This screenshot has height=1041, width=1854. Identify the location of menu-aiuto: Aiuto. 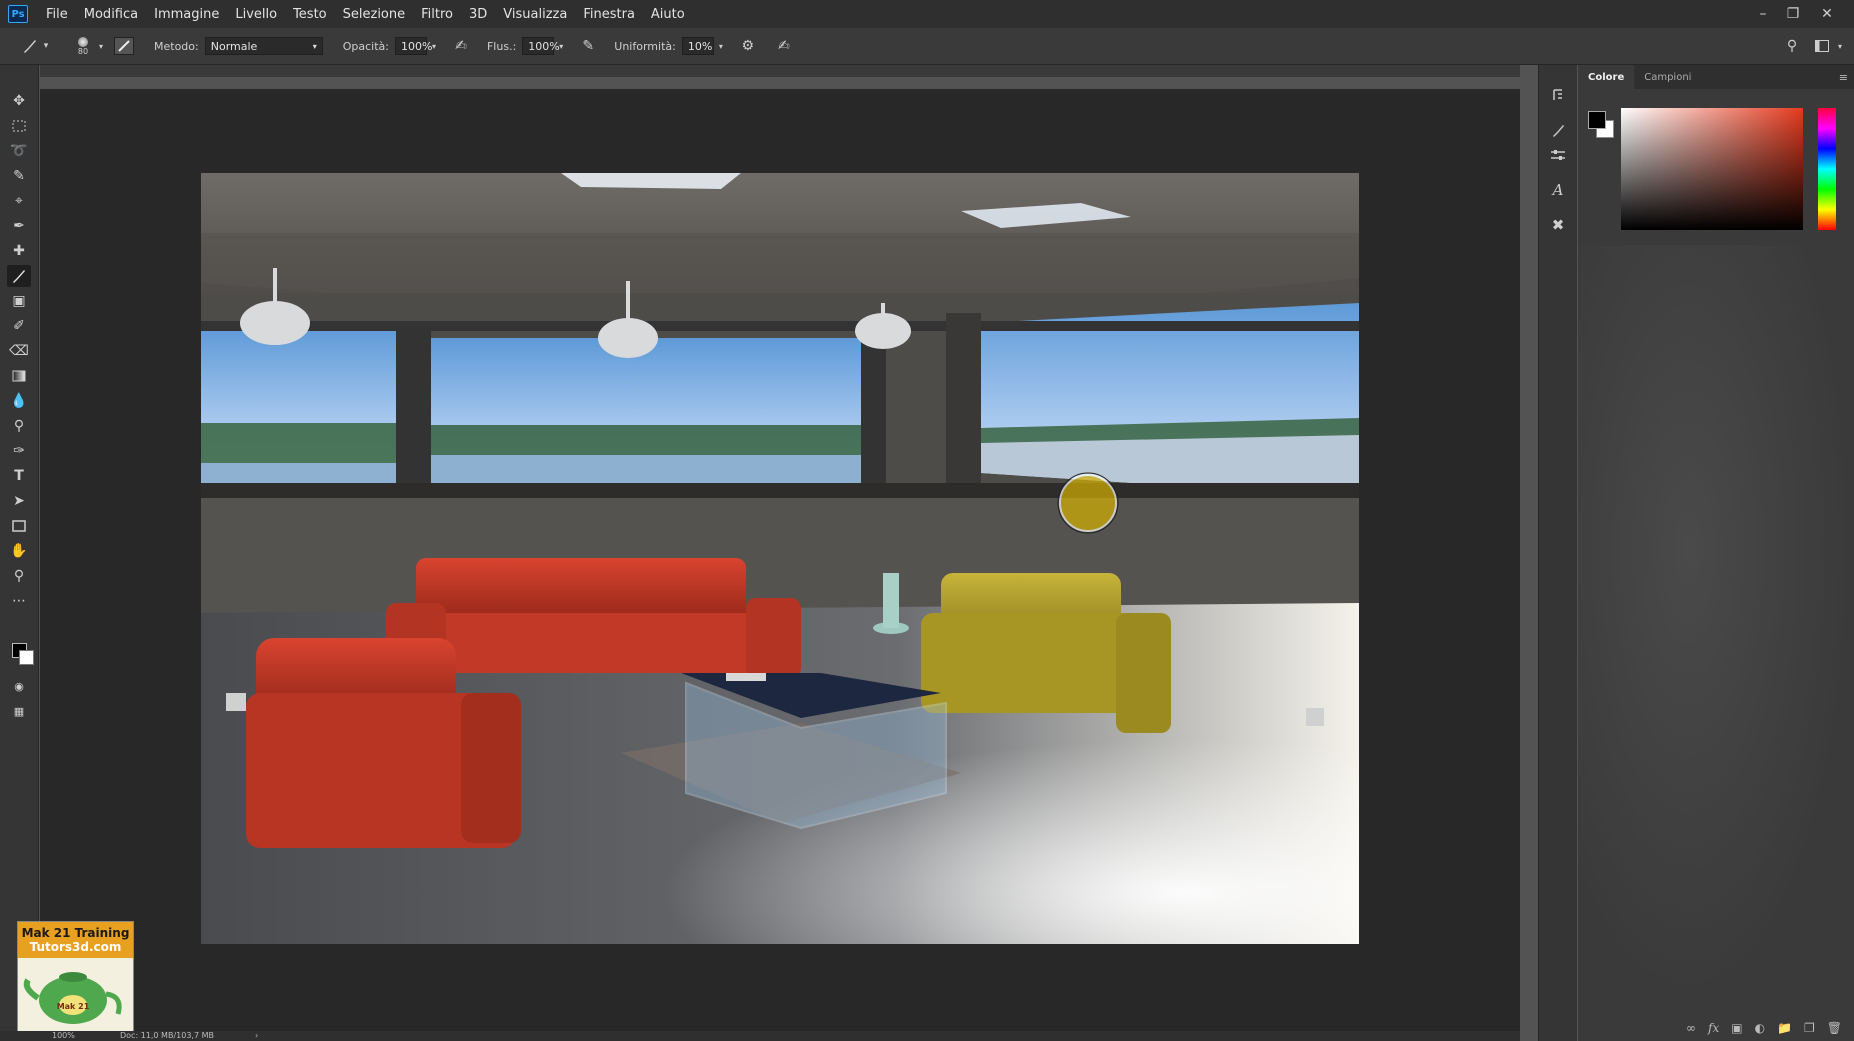
(668, 14).